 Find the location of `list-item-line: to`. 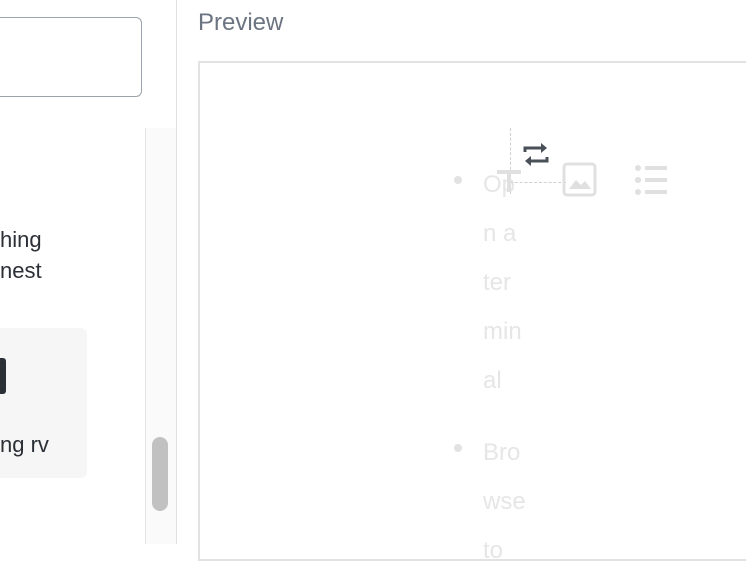

list-item-line: to is located at coordinates (493, 550).